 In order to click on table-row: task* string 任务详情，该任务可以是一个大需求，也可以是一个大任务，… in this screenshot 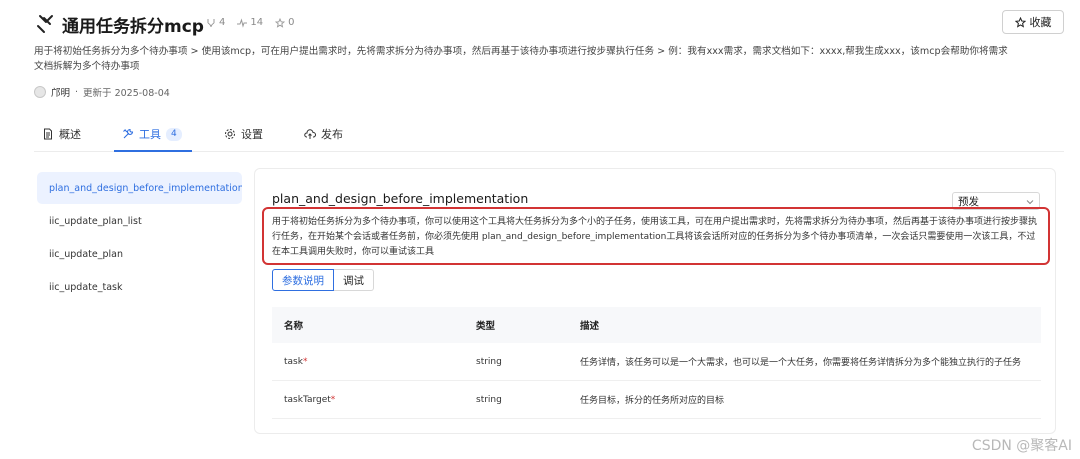, I will do `click(656, 362)`.